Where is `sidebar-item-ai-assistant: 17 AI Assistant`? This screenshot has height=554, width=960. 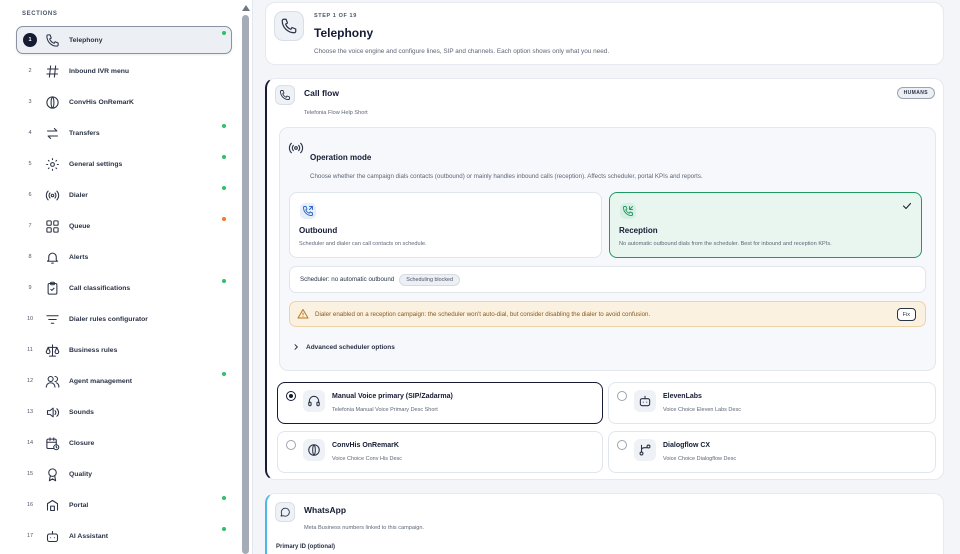
sidebar-item-ai-assistant: 17 AI Assistant is located at coordinates (124, 536).